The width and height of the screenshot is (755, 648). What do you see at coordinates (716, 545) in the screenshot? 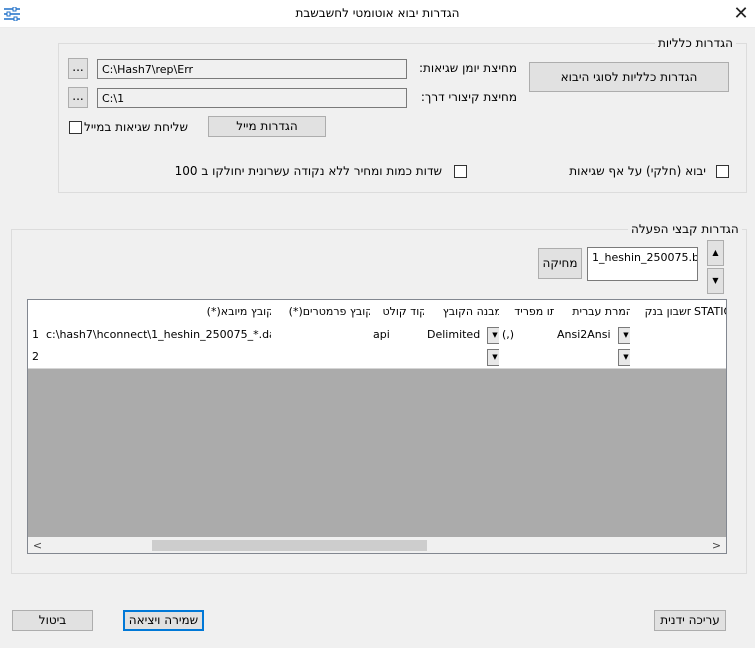
I see `scroll-right-icon: >` at bounding box center [716, 545].